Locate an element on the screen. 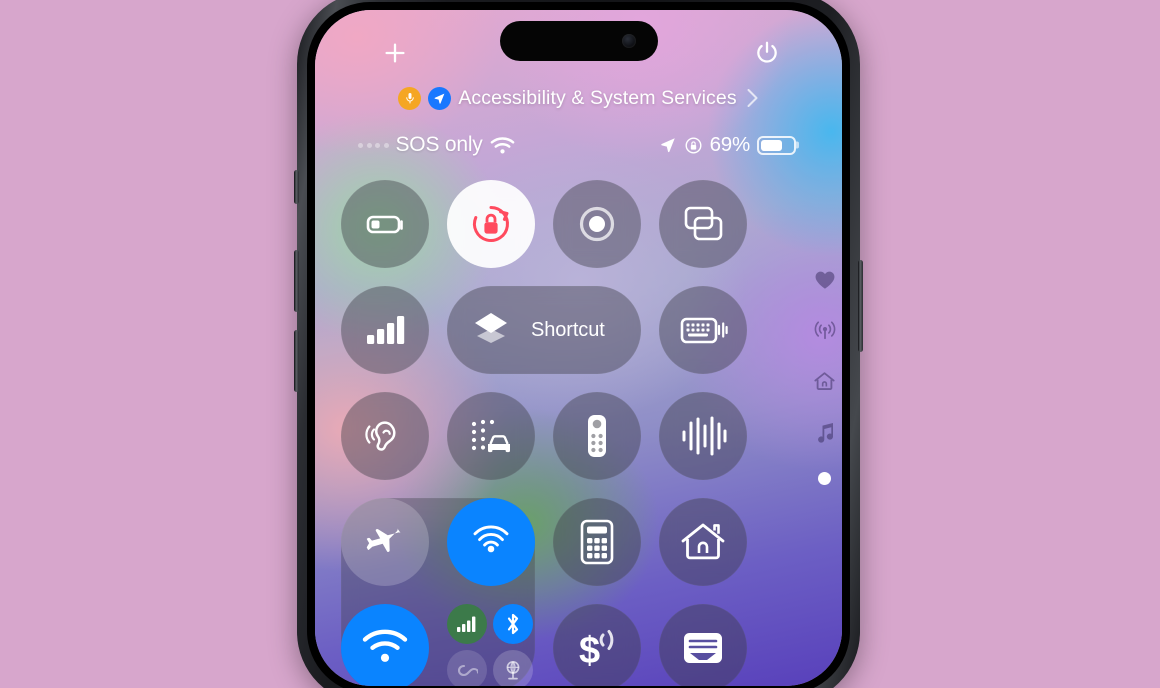 This screenshot has height=688, width=1160. dynamic-island is located at coordinates (578, 41).